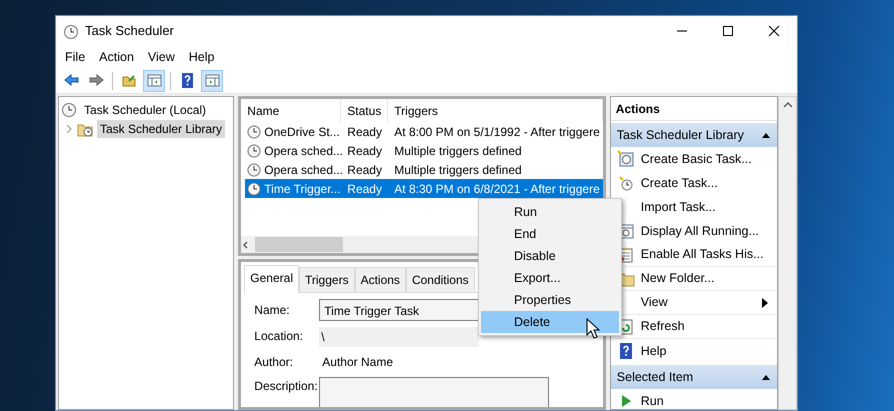 The height and width of the screenshot is (411, 894). What do you see at coordinates (728, 31) in the screenshot?
I see `maximize-icon` at bounding box center [728, 31].